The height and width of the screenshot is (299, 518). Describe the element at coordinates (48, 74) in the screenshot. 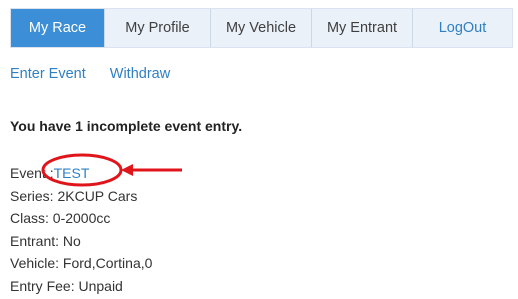

I see `enter-event-link: Enter Event` at that location.